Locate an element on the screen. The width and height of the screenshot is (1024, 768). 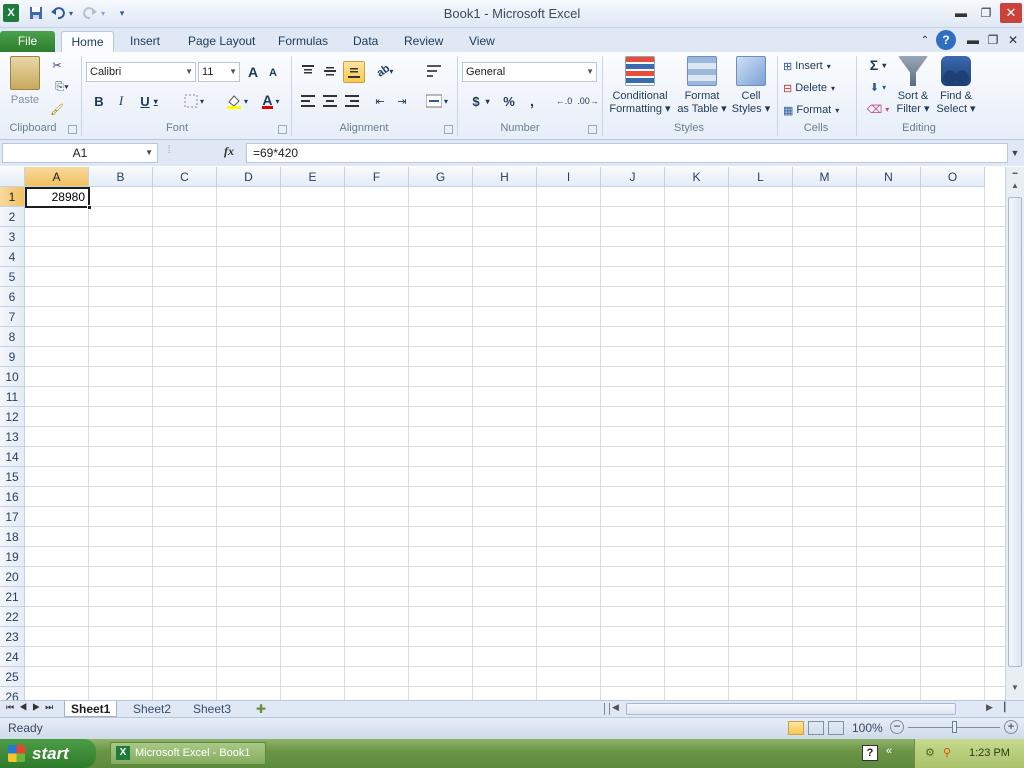
paste-button: Paste is located at coordinates (25, 81).